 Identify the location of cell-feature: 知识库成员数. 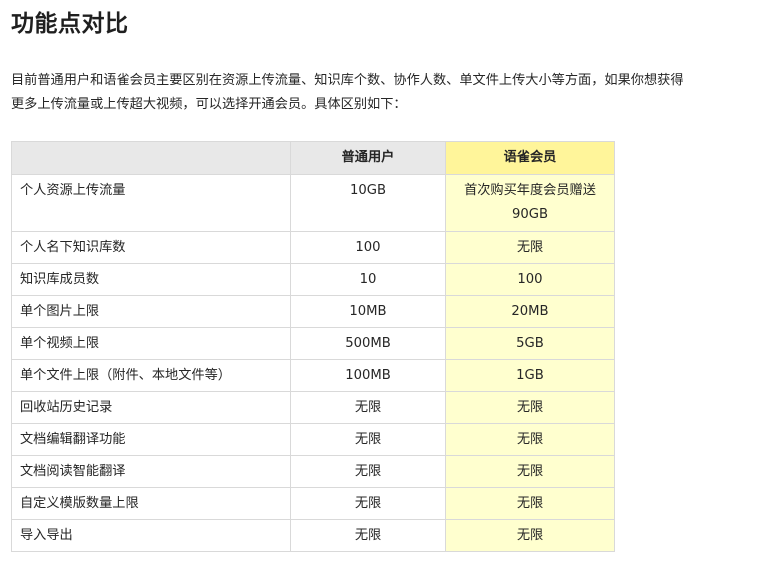
(151, 279).